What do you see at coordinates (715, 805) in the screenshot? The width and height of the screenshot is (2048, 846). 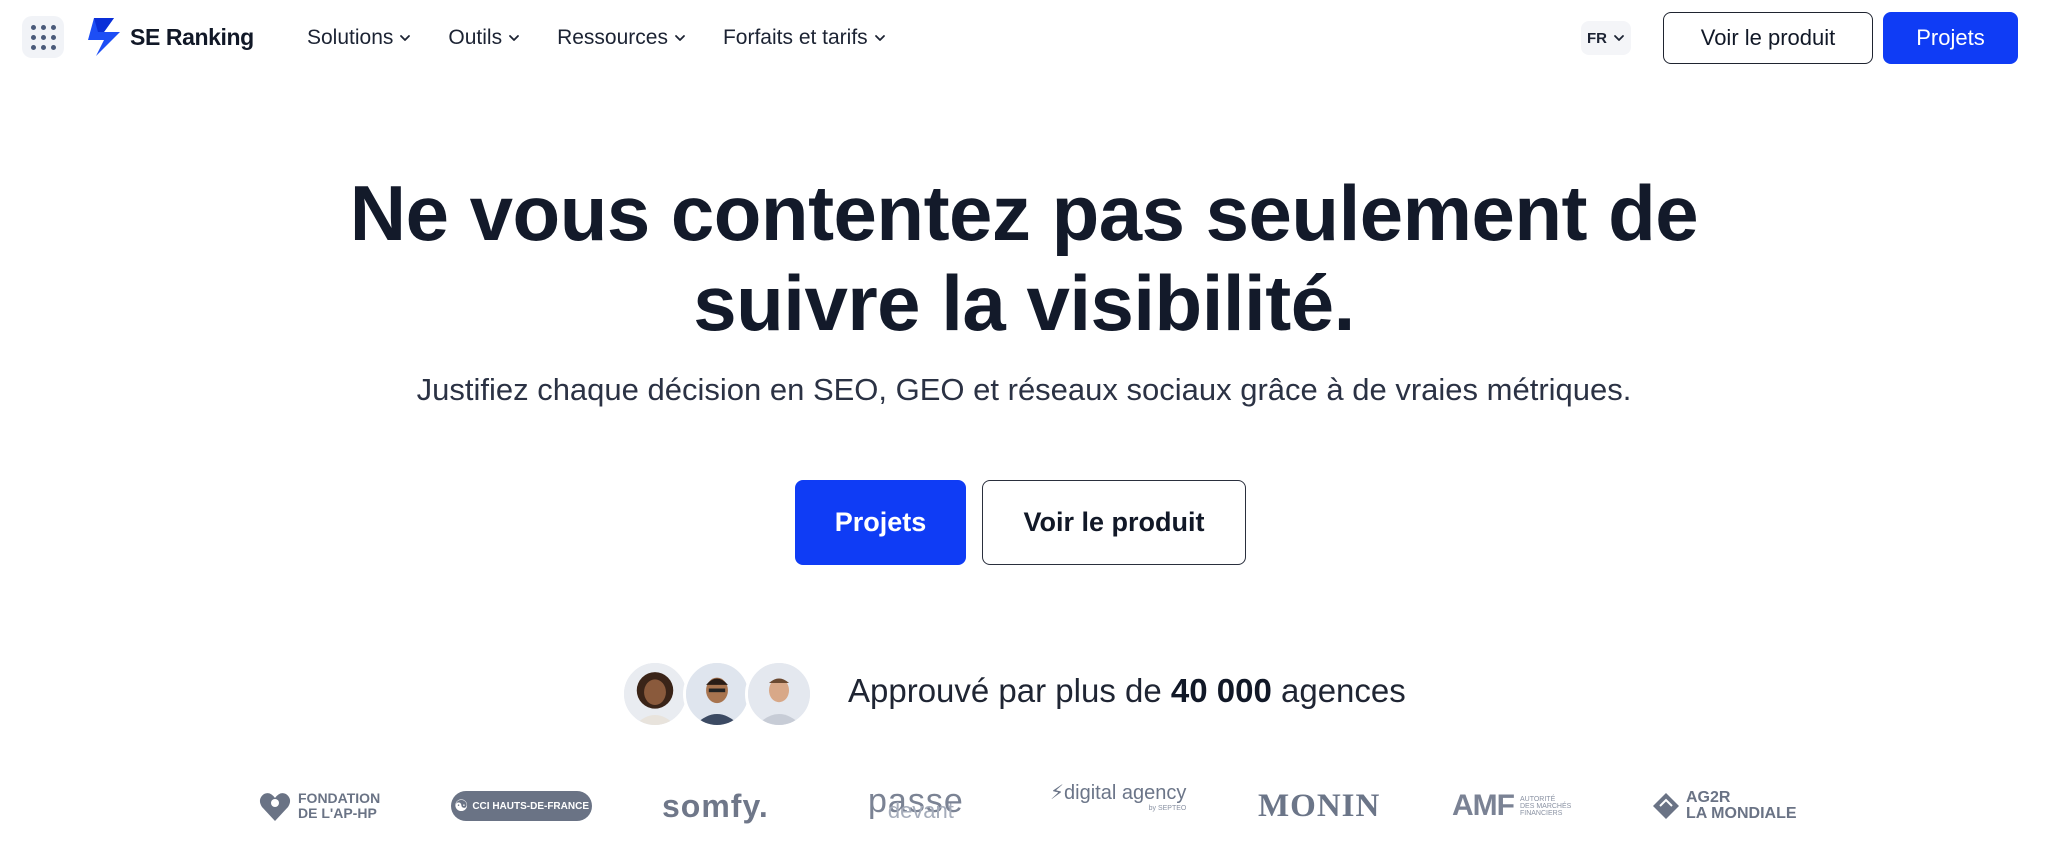 I see `logo-somfy: somfy.` at bounding box center [715, 805].